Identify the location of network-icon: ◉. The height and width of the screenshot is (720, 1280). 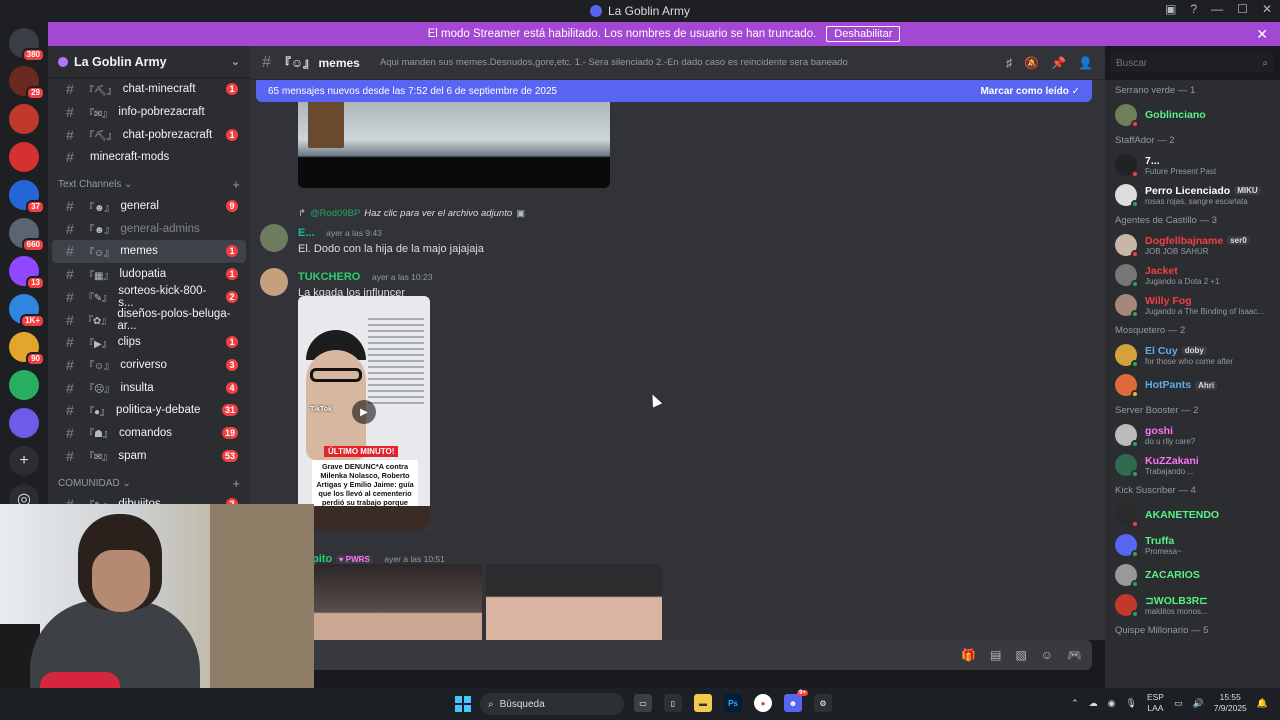
(1112, 703).